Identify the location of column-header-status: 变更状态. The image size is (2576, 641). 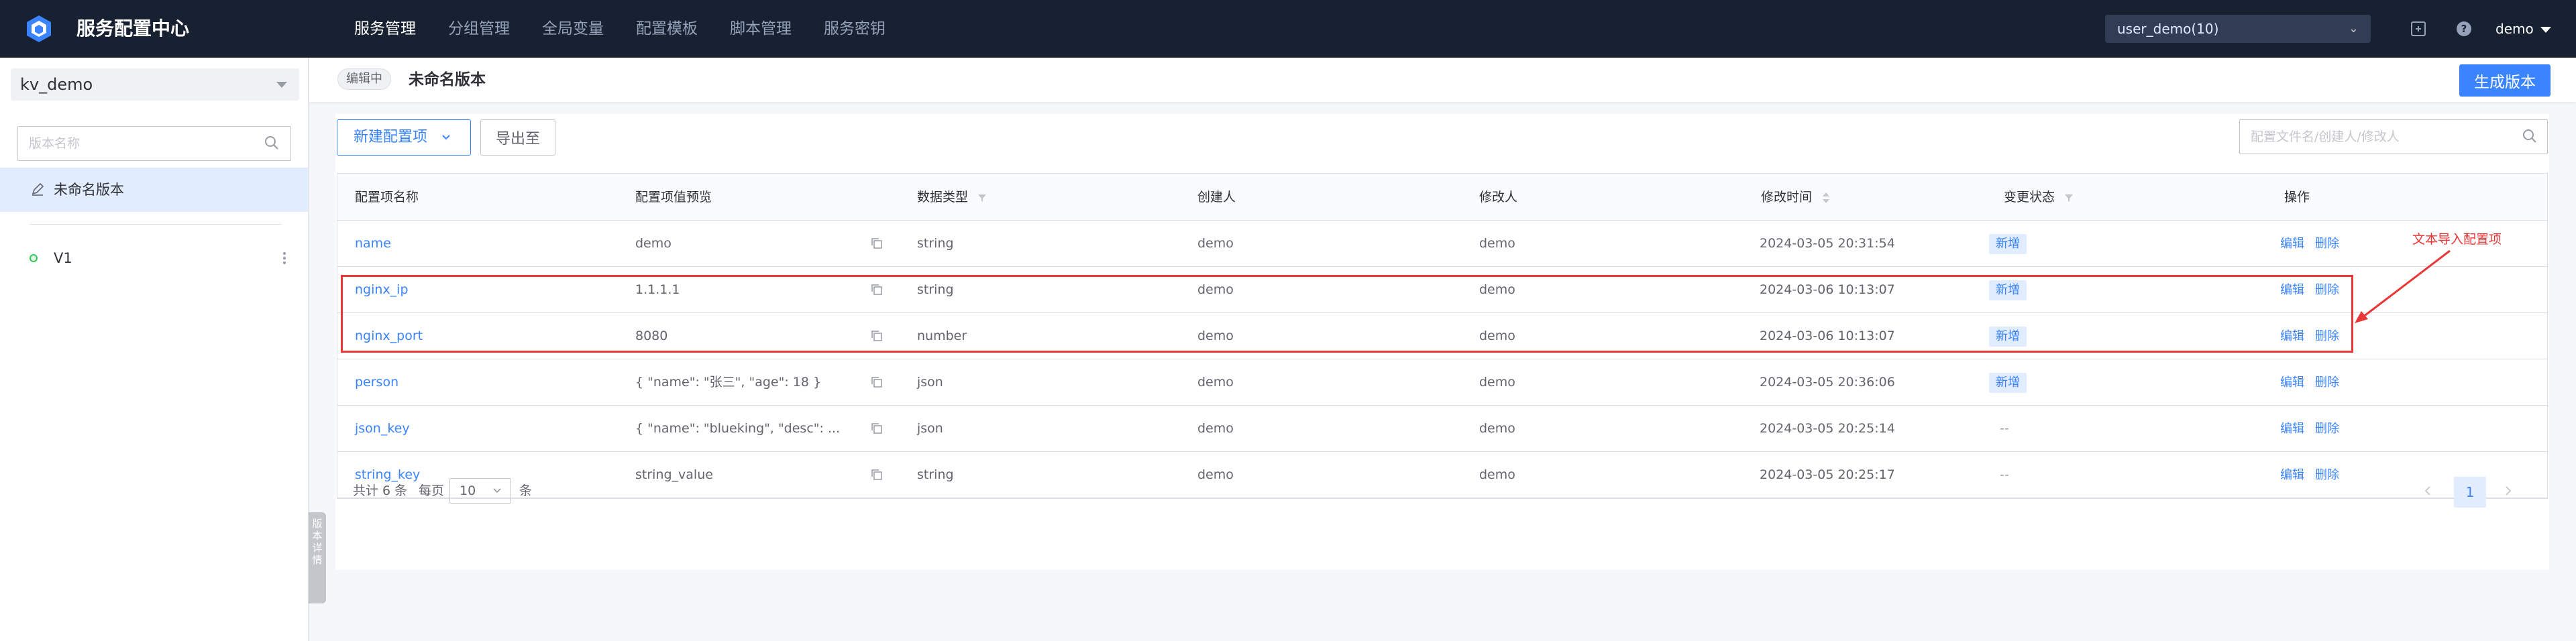
(2039, 197).